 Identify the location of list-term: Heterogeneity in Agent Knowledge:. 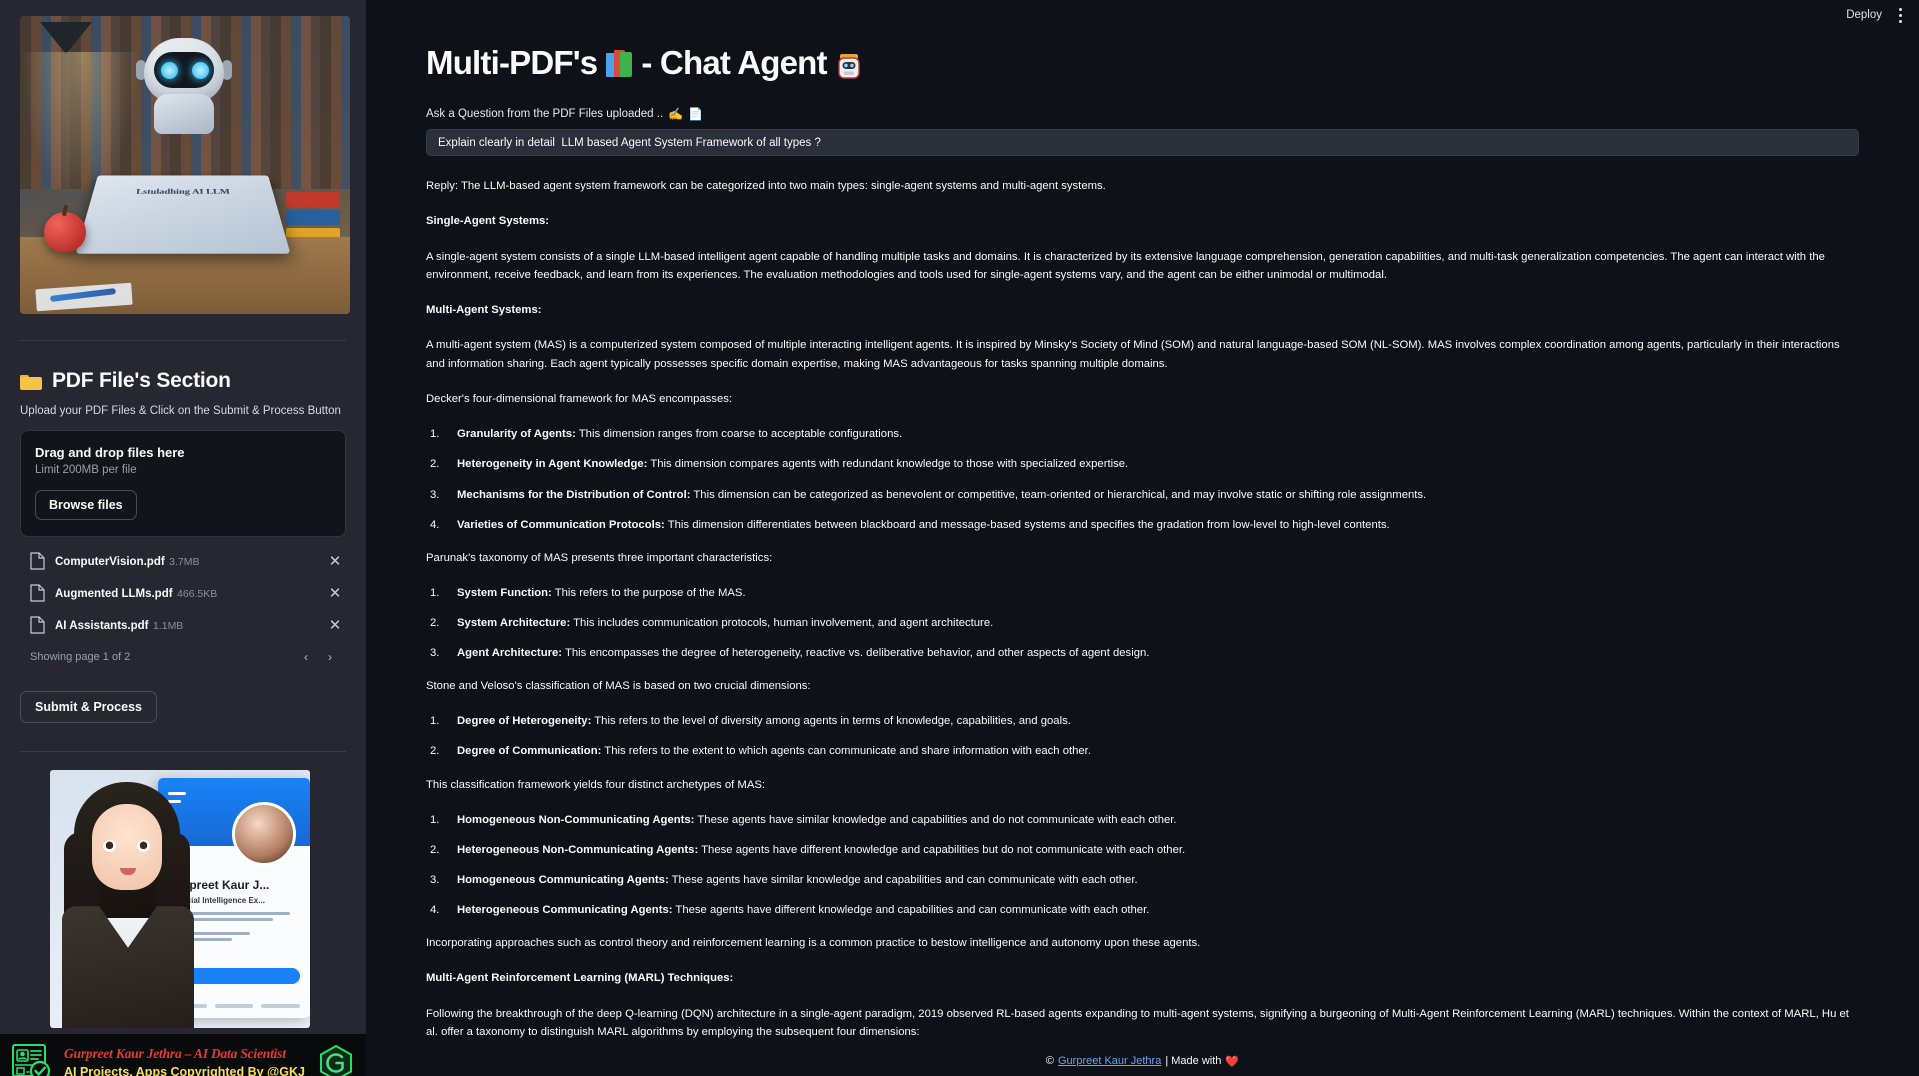
(552, 464).